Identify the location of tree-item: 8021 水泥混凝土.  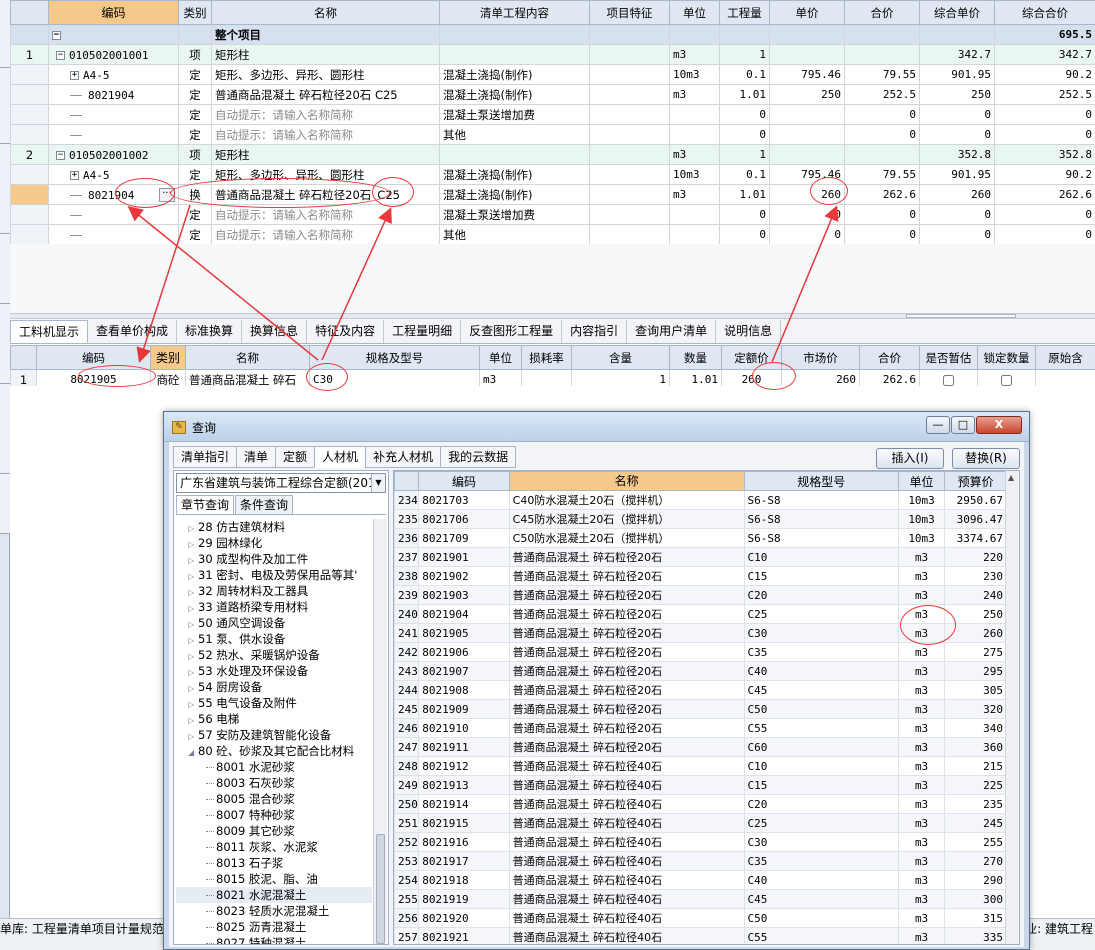
(274, 895).